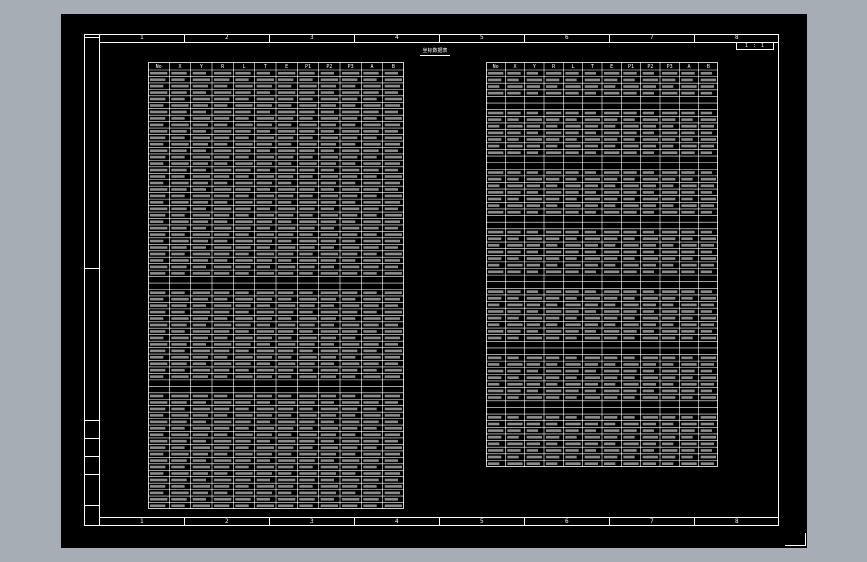 The image size is (867, 562). I want to click on left-stub-line, so click(91, 37).